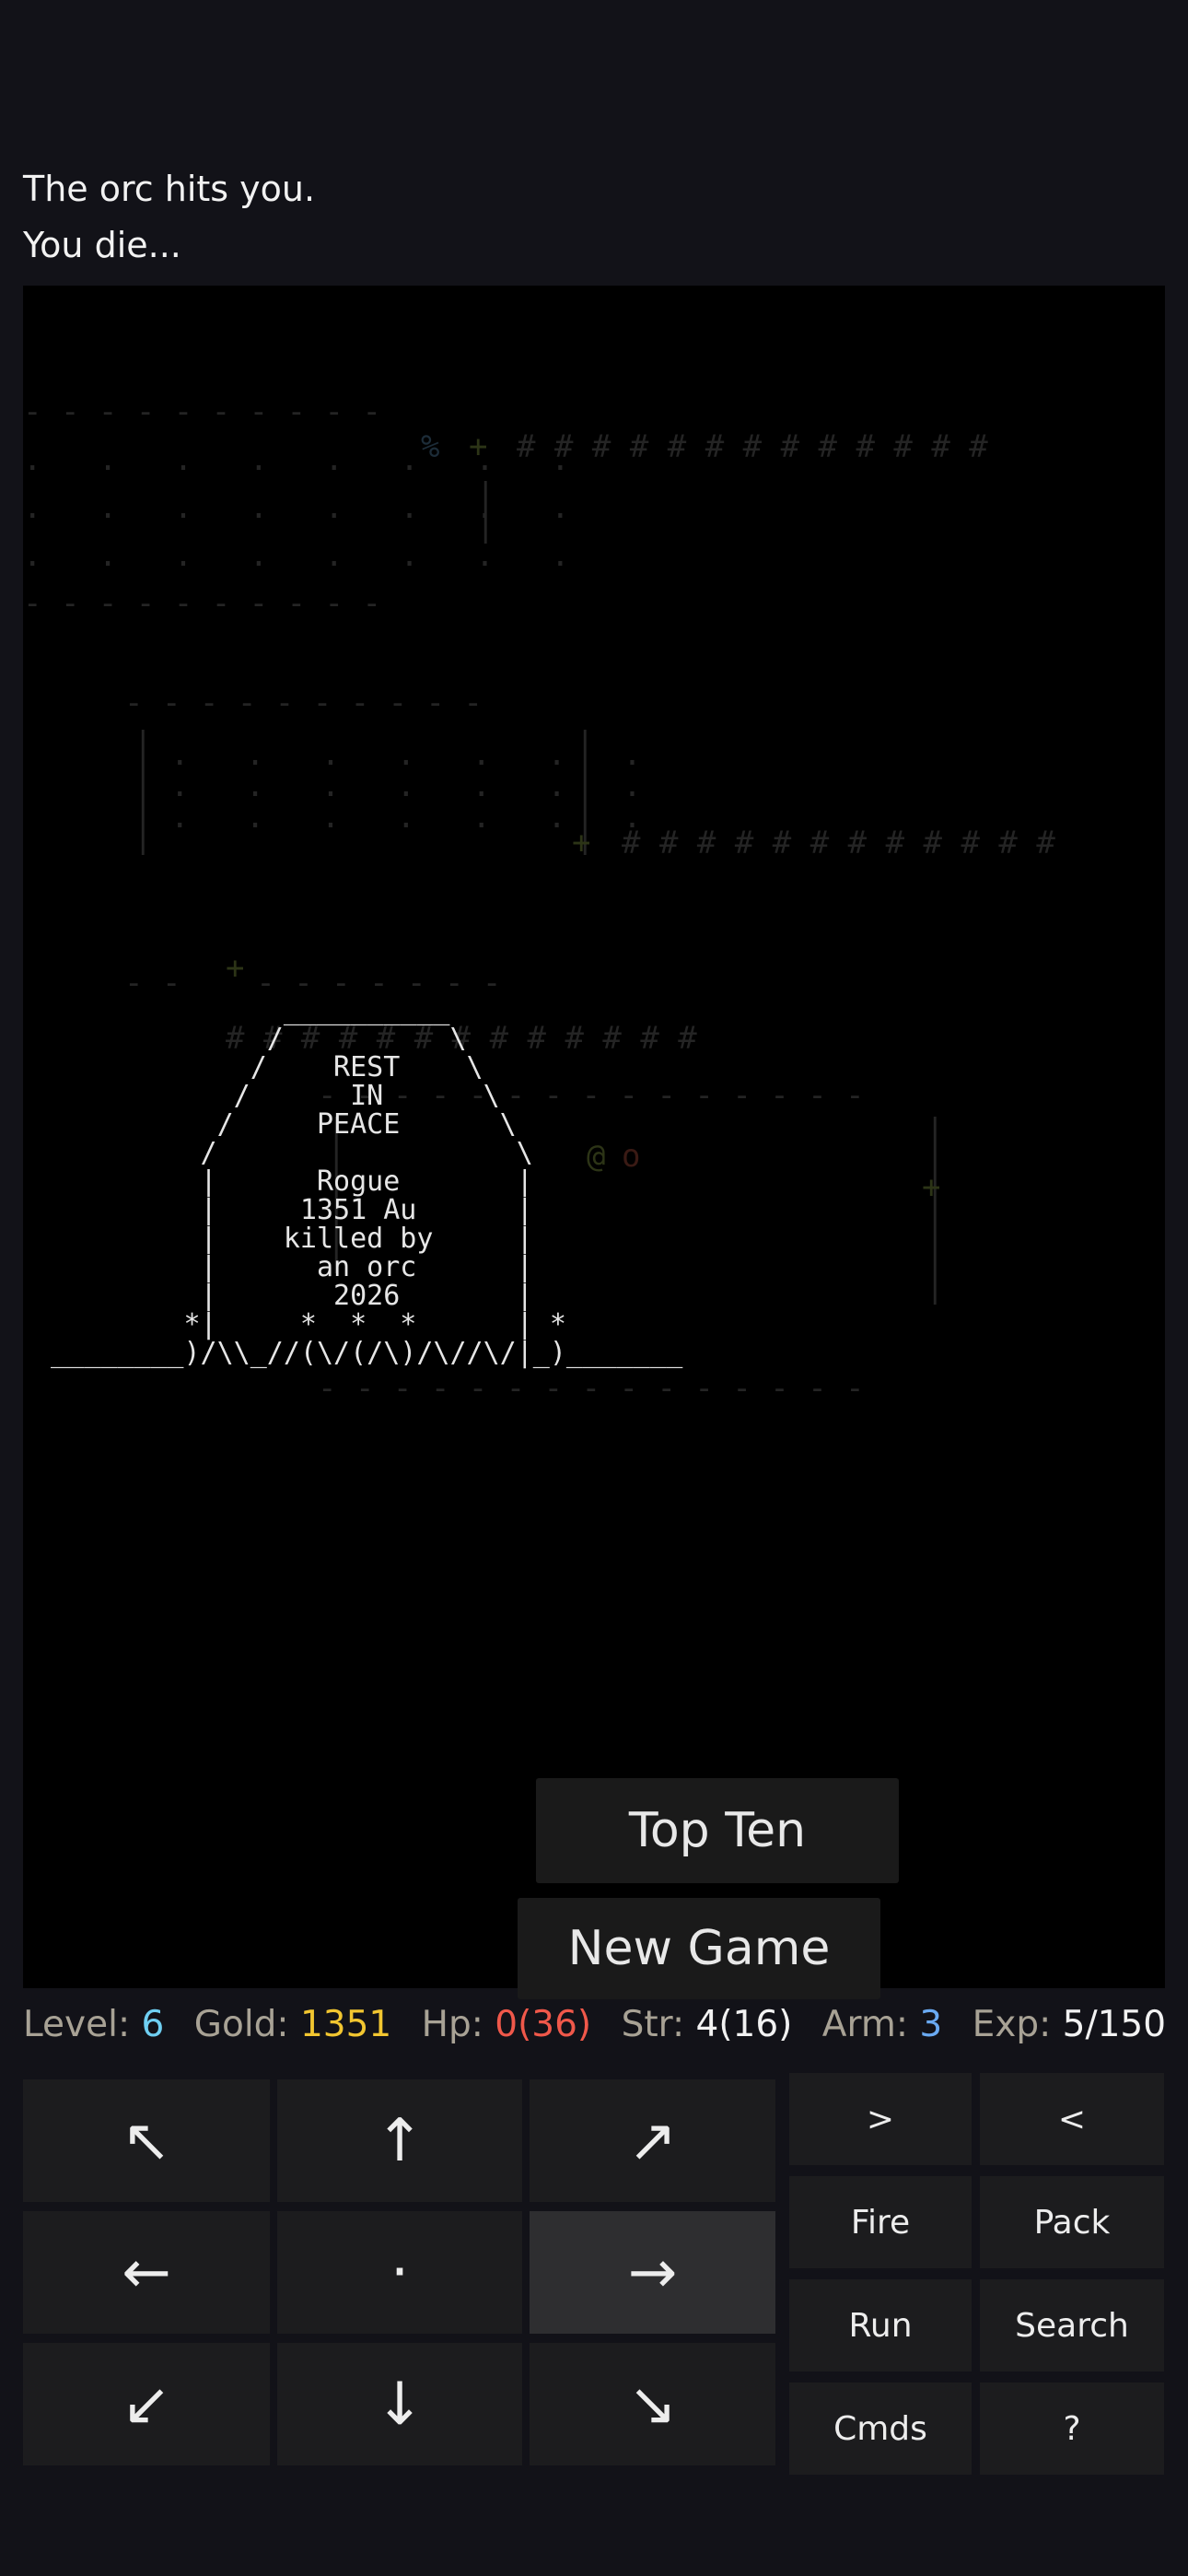 This screenshot has height=2576, width=1188. I want to click on level-label: Level:, so click(77, 2024).